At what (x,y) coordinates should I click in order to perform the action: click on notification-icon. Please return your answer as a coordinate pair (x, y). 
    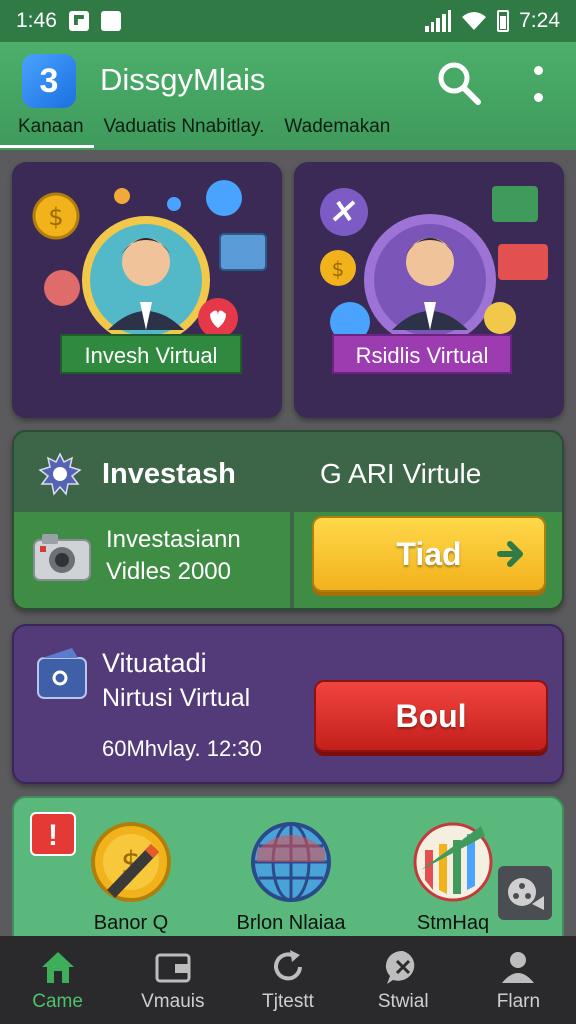
    Looking at the image, I should click on (78, 21).